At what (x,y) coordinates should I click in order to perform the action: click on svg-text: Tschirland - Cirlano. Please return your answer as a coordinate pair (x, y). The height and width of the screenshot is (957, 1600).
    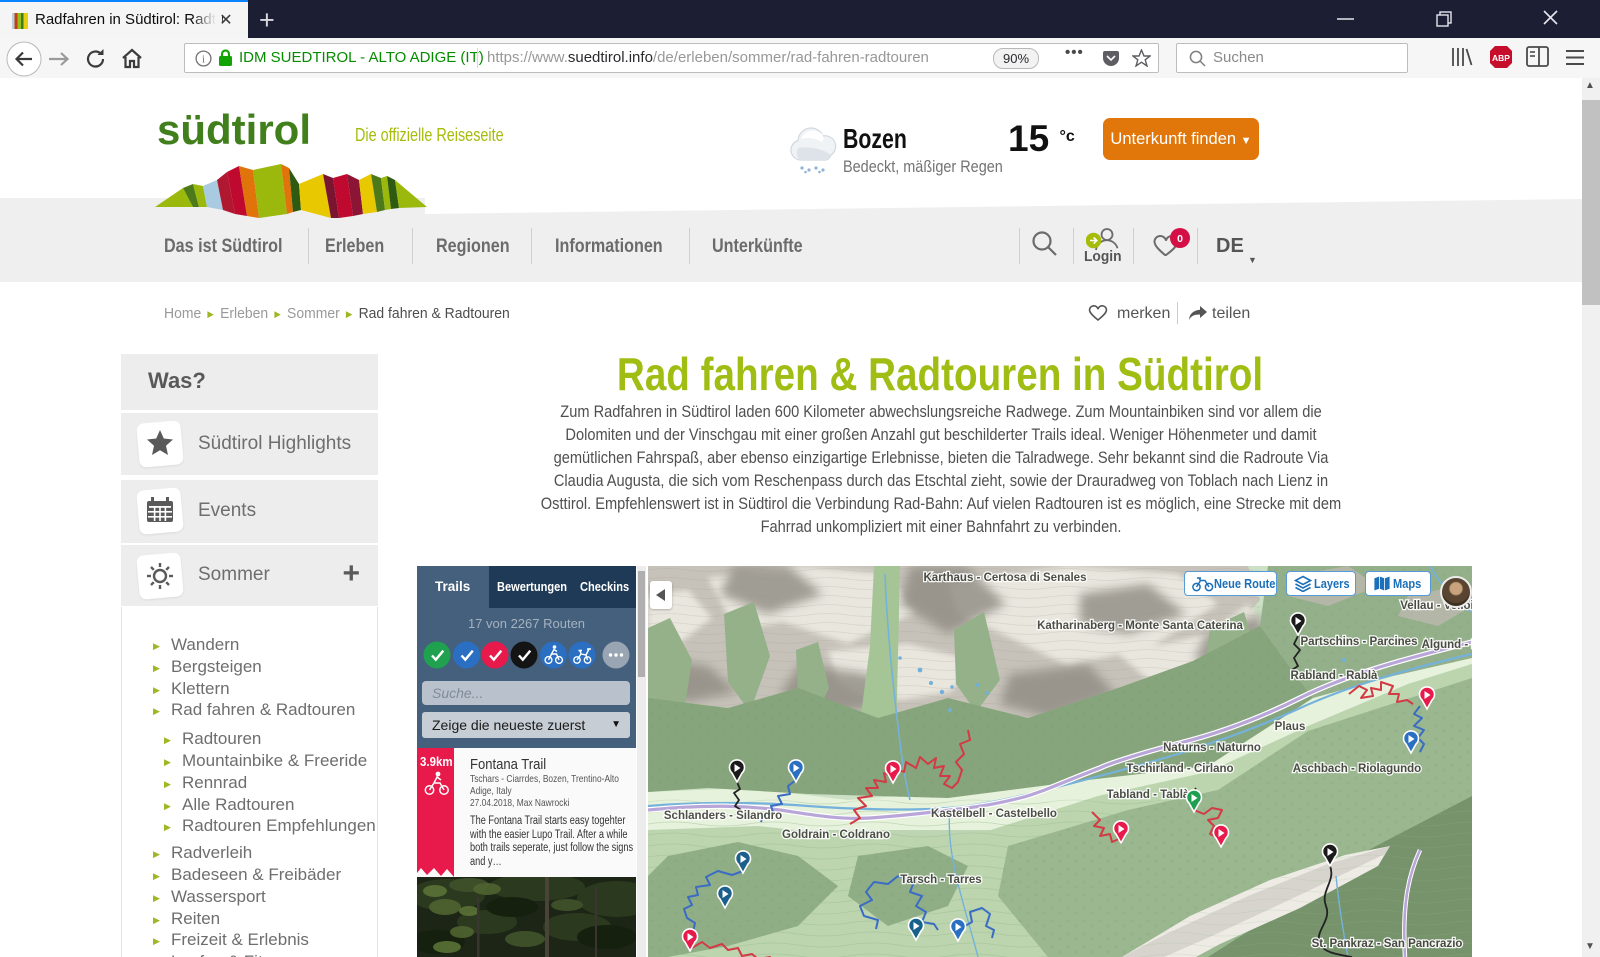
    Looking at the image, I should click on (1179, 769).